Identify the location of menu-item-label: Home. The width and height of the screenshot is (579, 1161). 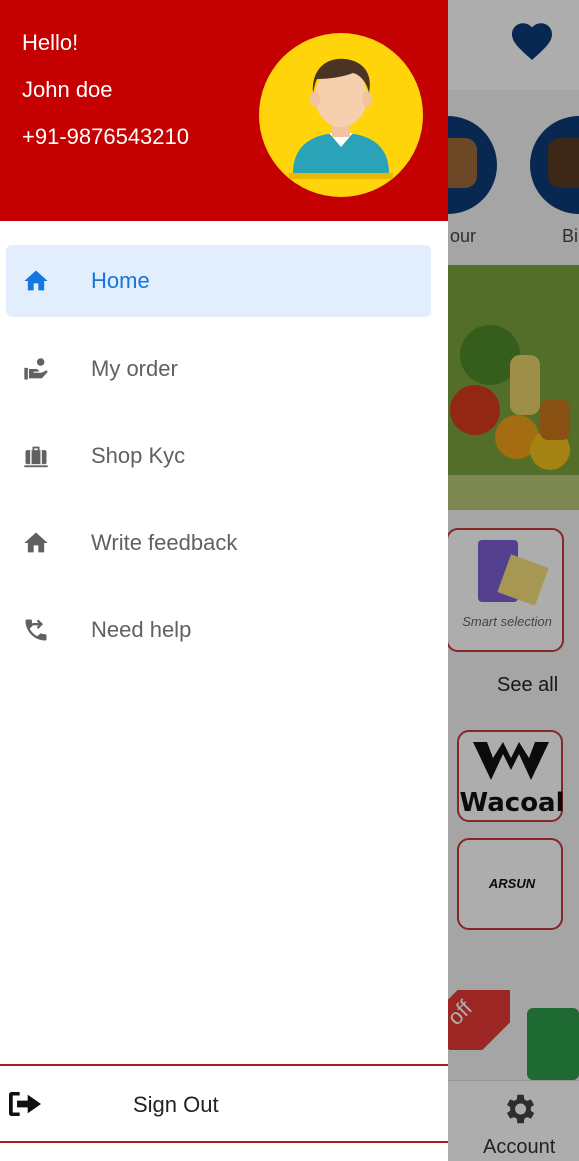
(120, 280).